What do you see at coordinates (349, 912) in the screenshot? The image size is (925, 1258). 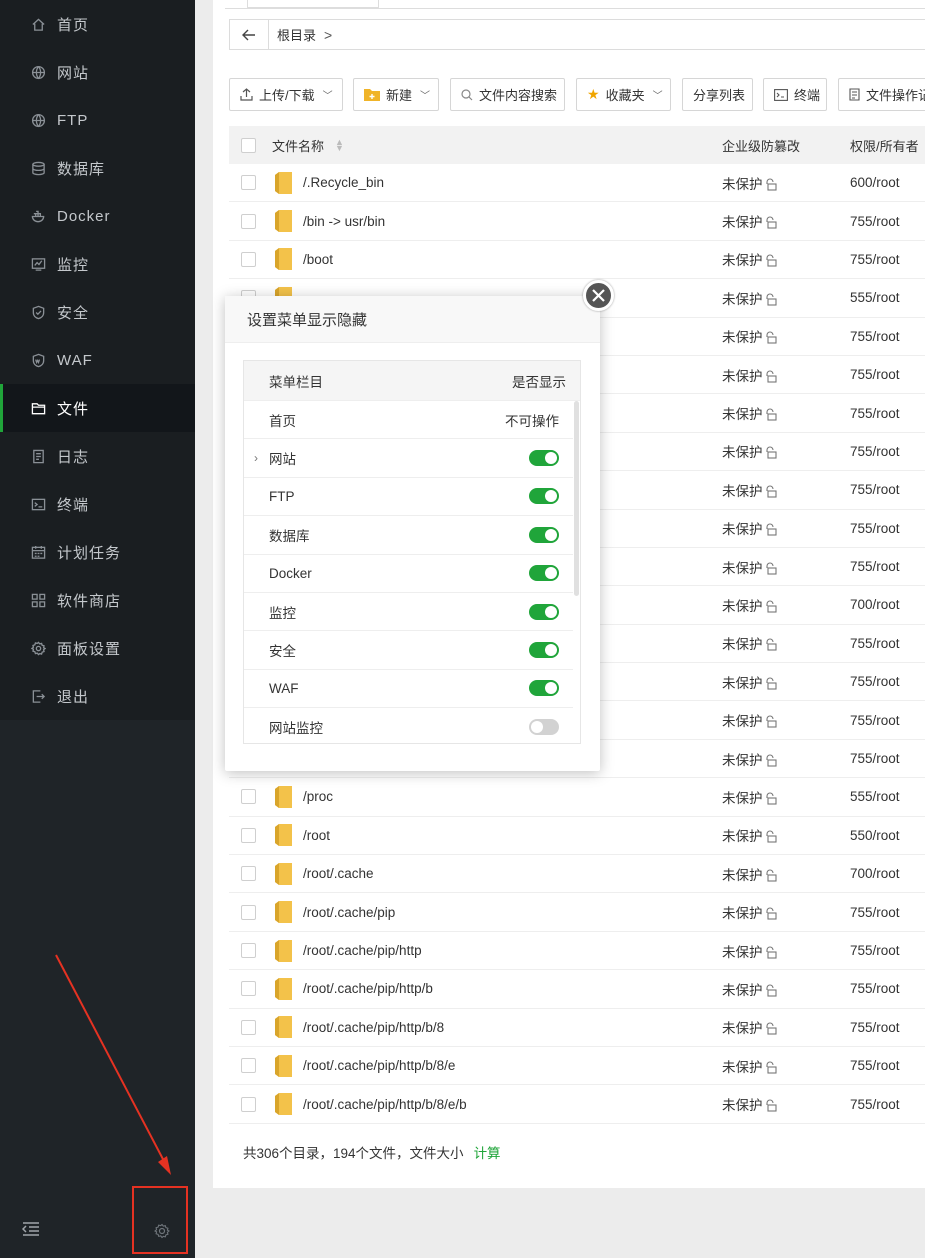 I see `file-name: /root/.cache/pip` at bounding box center [349, 912].